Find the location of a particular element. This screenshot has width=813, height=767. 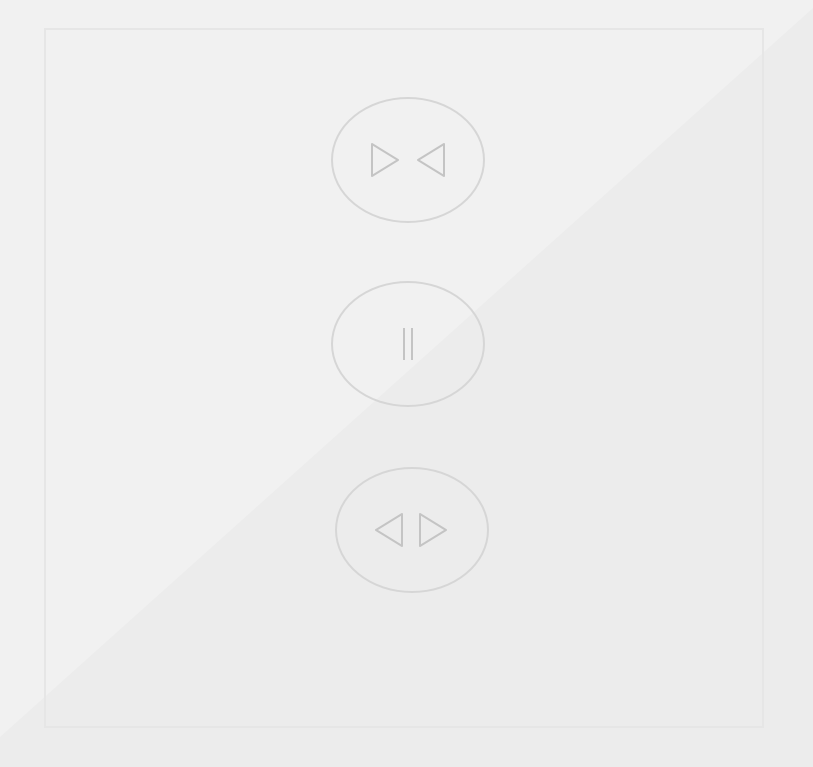

open-curtain-button is located at coordinates (412, 530).